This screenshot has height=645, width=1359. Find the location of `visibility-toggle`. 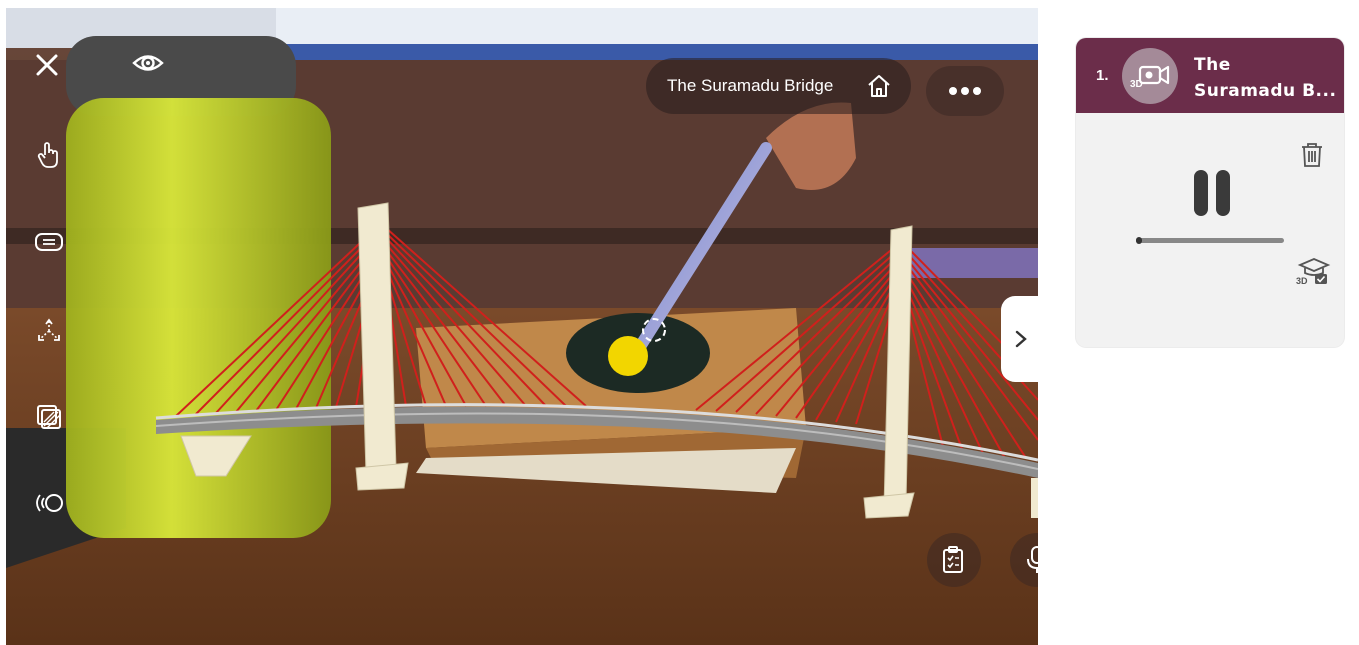

visibility-toggle is located at coordinates (148, 63).